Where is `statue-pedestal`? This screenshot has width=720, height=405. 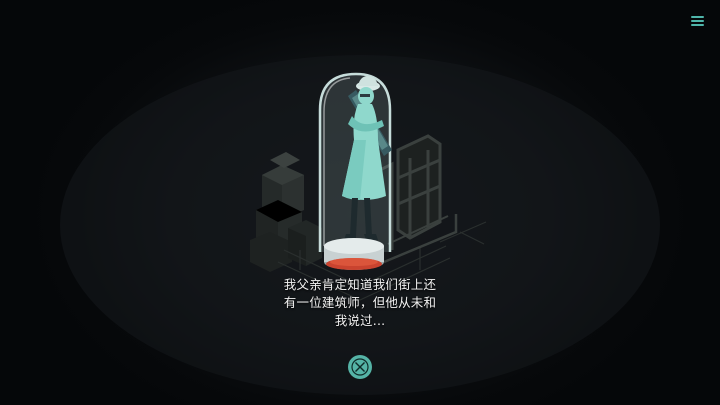 statue-pedestal is located at coordinates (354, 254).